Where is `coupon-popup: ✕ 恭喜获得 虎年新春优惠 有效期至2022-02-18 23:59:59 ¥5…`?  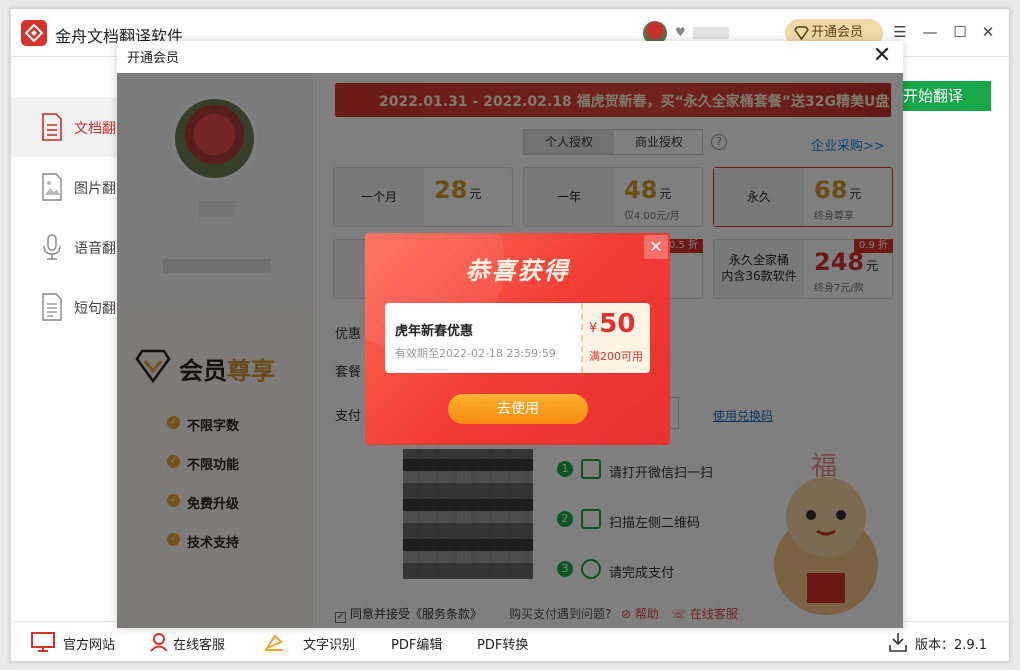 coupon-popup: ✕ 恭喜获得 虎年新春优惠 有效期至2022-02-18 23:59:59 ¥5… is located at coordinates (517, 339).